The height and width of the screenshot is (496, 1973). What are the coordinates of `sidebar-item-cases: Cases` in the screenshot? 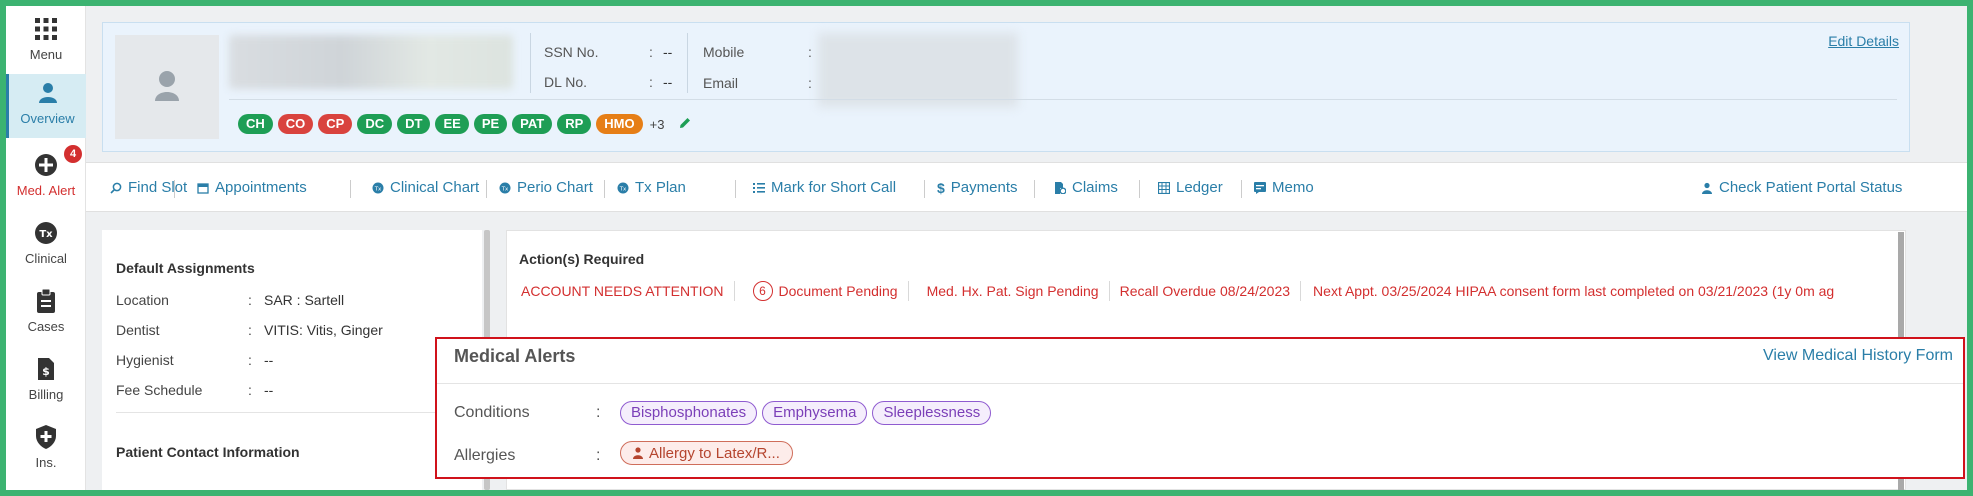 It's located at (46, 313).